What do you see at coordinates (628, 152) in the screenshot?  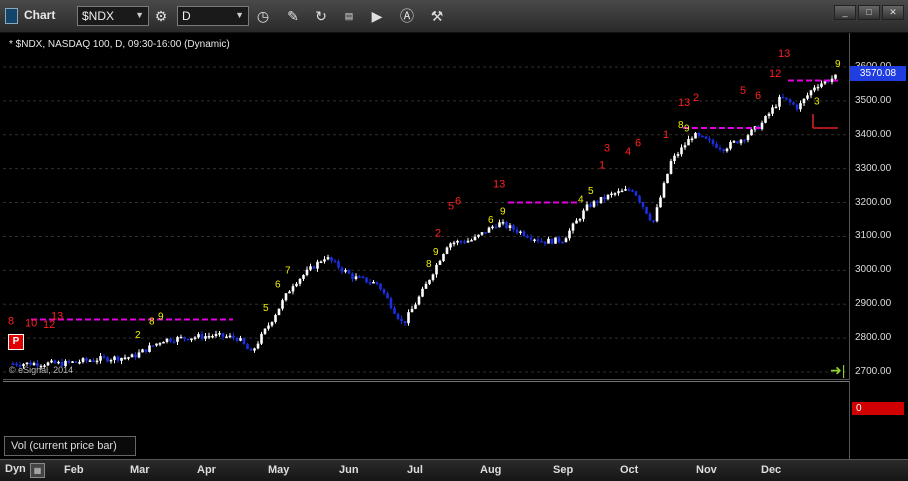 I see `td-countdown-label: 4` at bounding box center [628, 152].